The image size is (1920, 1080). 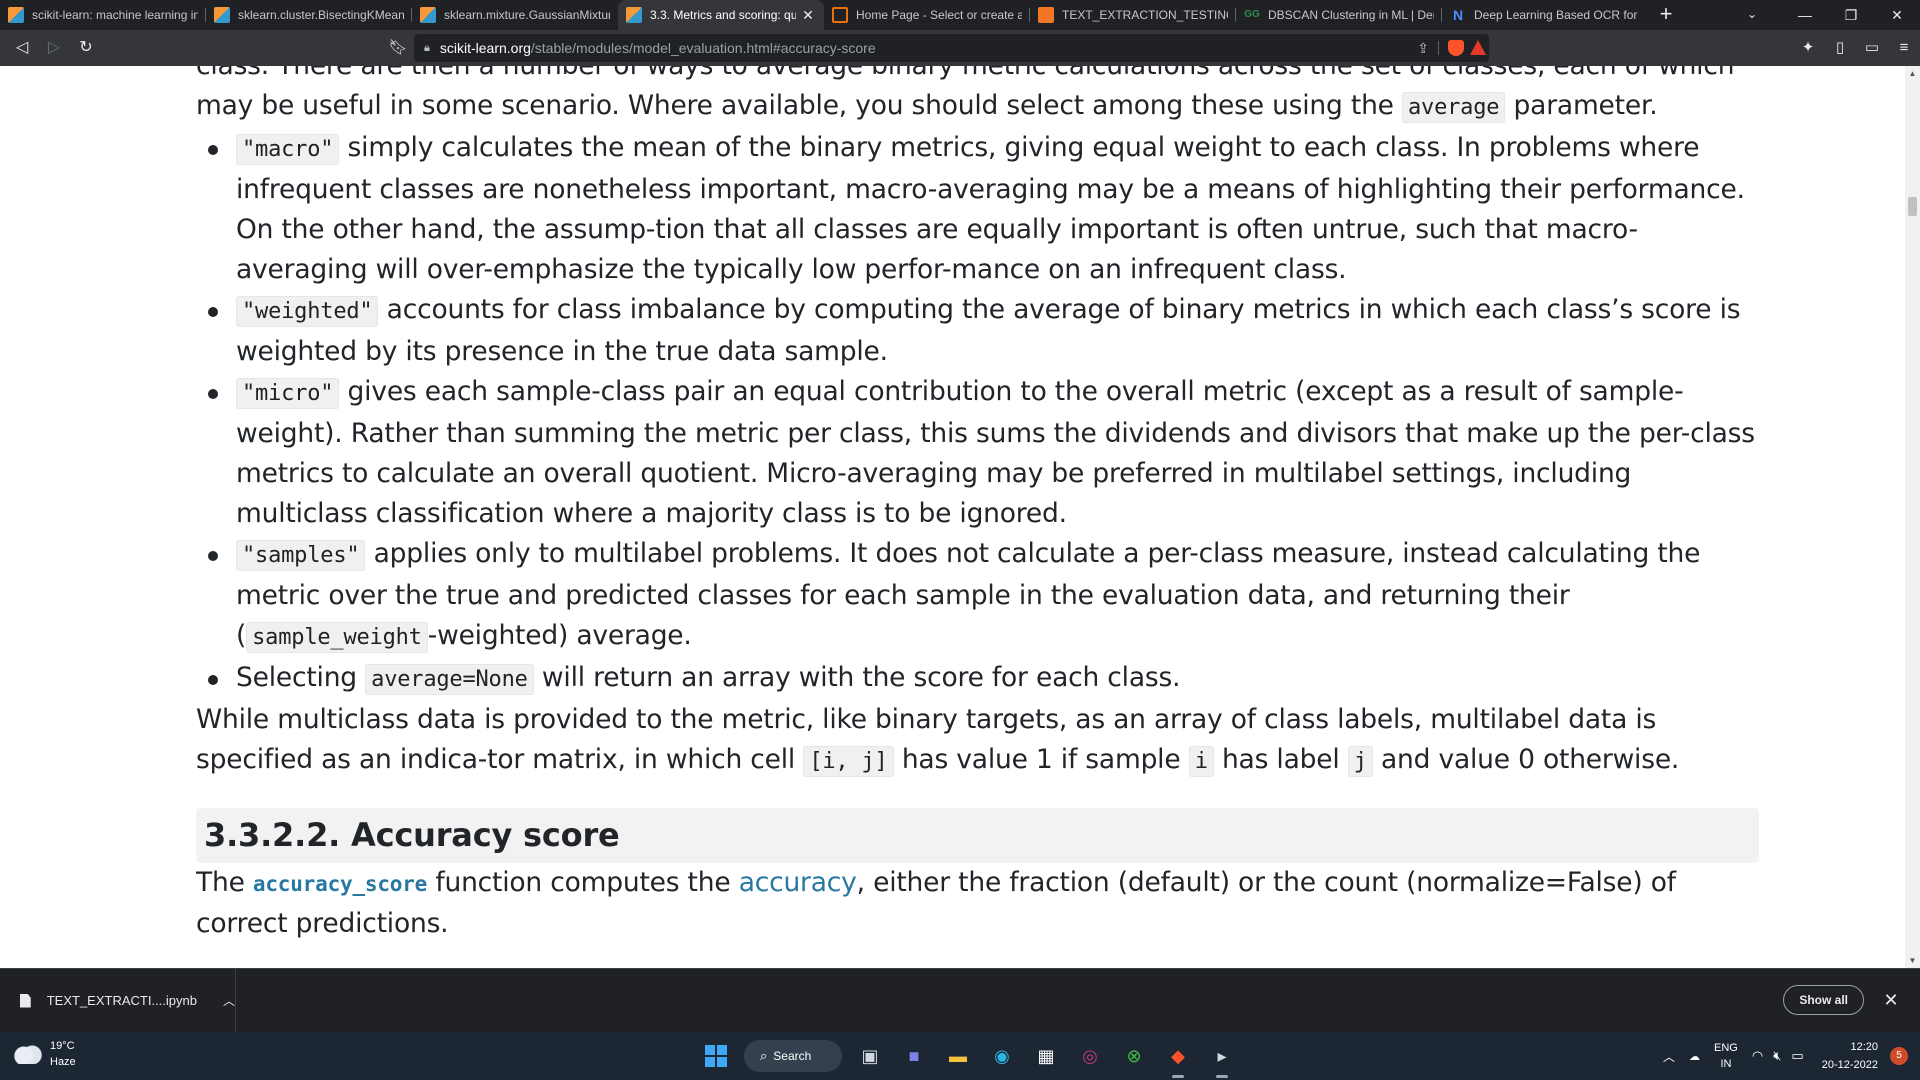 What do you see at coordinates (1046, 15) in the screenshot?
I see `notebook-icon` at bounding box center [1046, 15].